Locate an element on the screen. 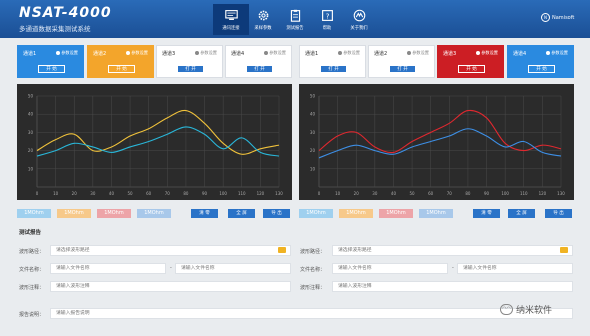 This screenshot has height=336, width=590. report-note-input: 请输入报告说明 is located at coordinates (311, 313).